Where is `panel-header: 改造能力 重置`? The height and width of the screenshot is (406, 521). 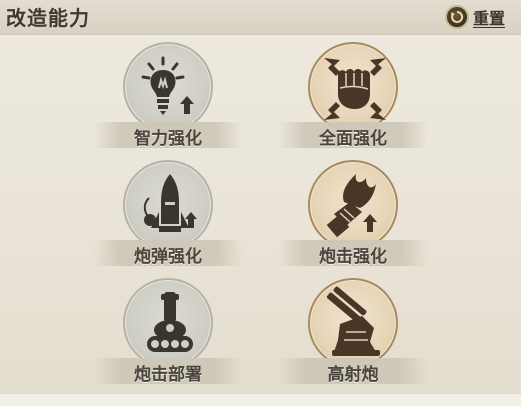 panel-header: 改造能力 重置 is located at coordinates (260, 17).